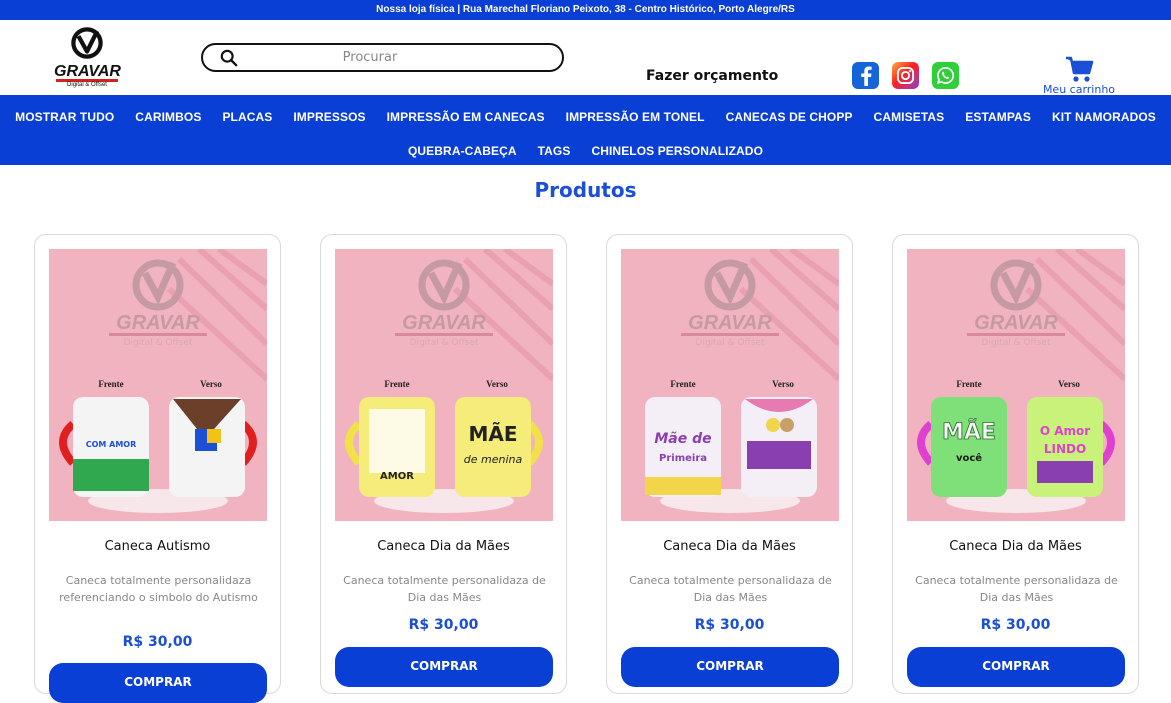 This screenshot has height=703, width=1171. What do you see at coordinates (462, 151) in the screenshot?
I see `nav-quebra-cabeca: QUEBRA-CABEÇA` at bounding box center [462, 151].